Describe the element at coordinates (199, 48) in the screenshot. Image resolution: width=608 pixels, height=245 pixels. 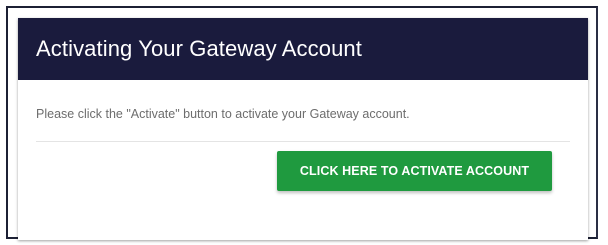
I see `page-title: Activating Your Gateway Account` at that location.